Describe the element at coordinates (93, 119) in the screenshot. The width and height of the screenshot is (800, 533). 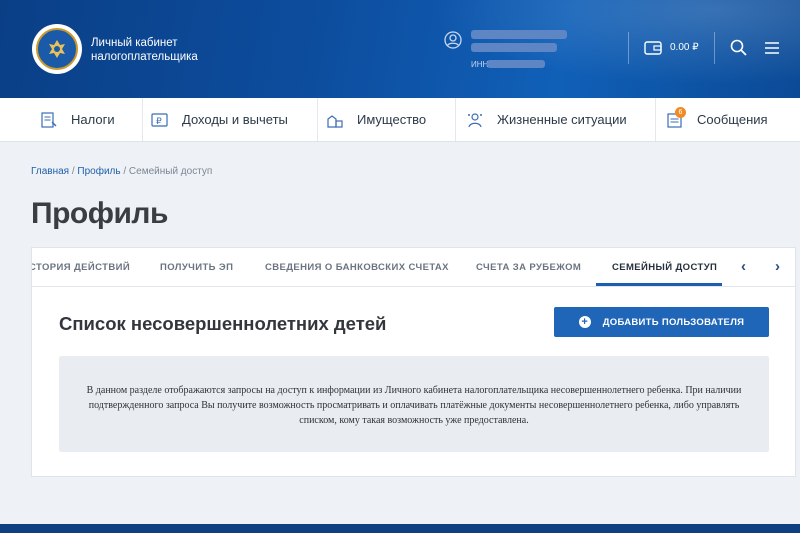
I see `nav-label: Налоги` at that location.